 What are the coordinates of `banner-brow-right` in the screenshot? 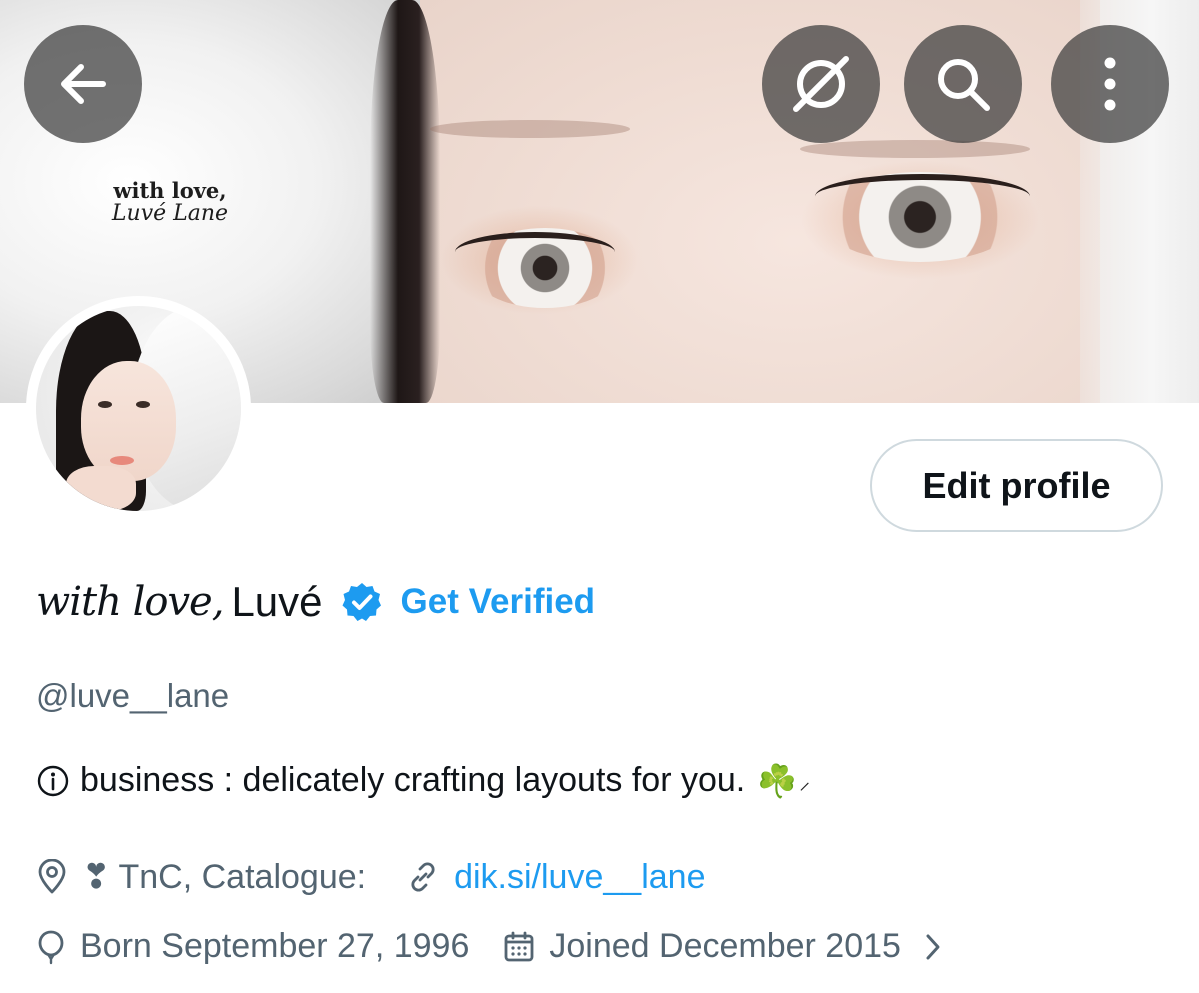 It's located at (915, 149).